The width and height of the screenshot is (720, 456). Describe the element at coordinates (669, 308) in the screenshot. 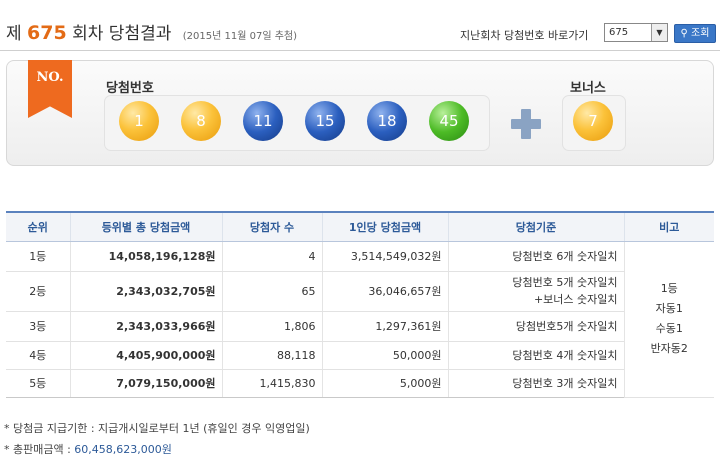

I see `remark-line: 자동1` at that location.